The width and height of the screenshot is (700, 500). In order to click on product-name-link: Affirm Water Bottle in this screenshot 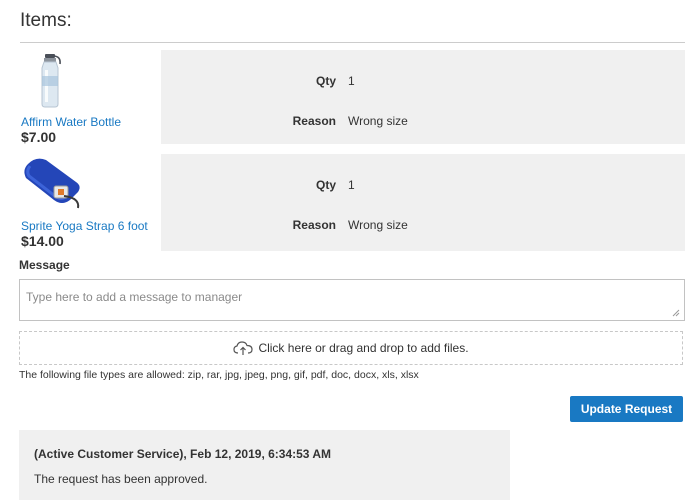, I will do `click(71, 122)`.